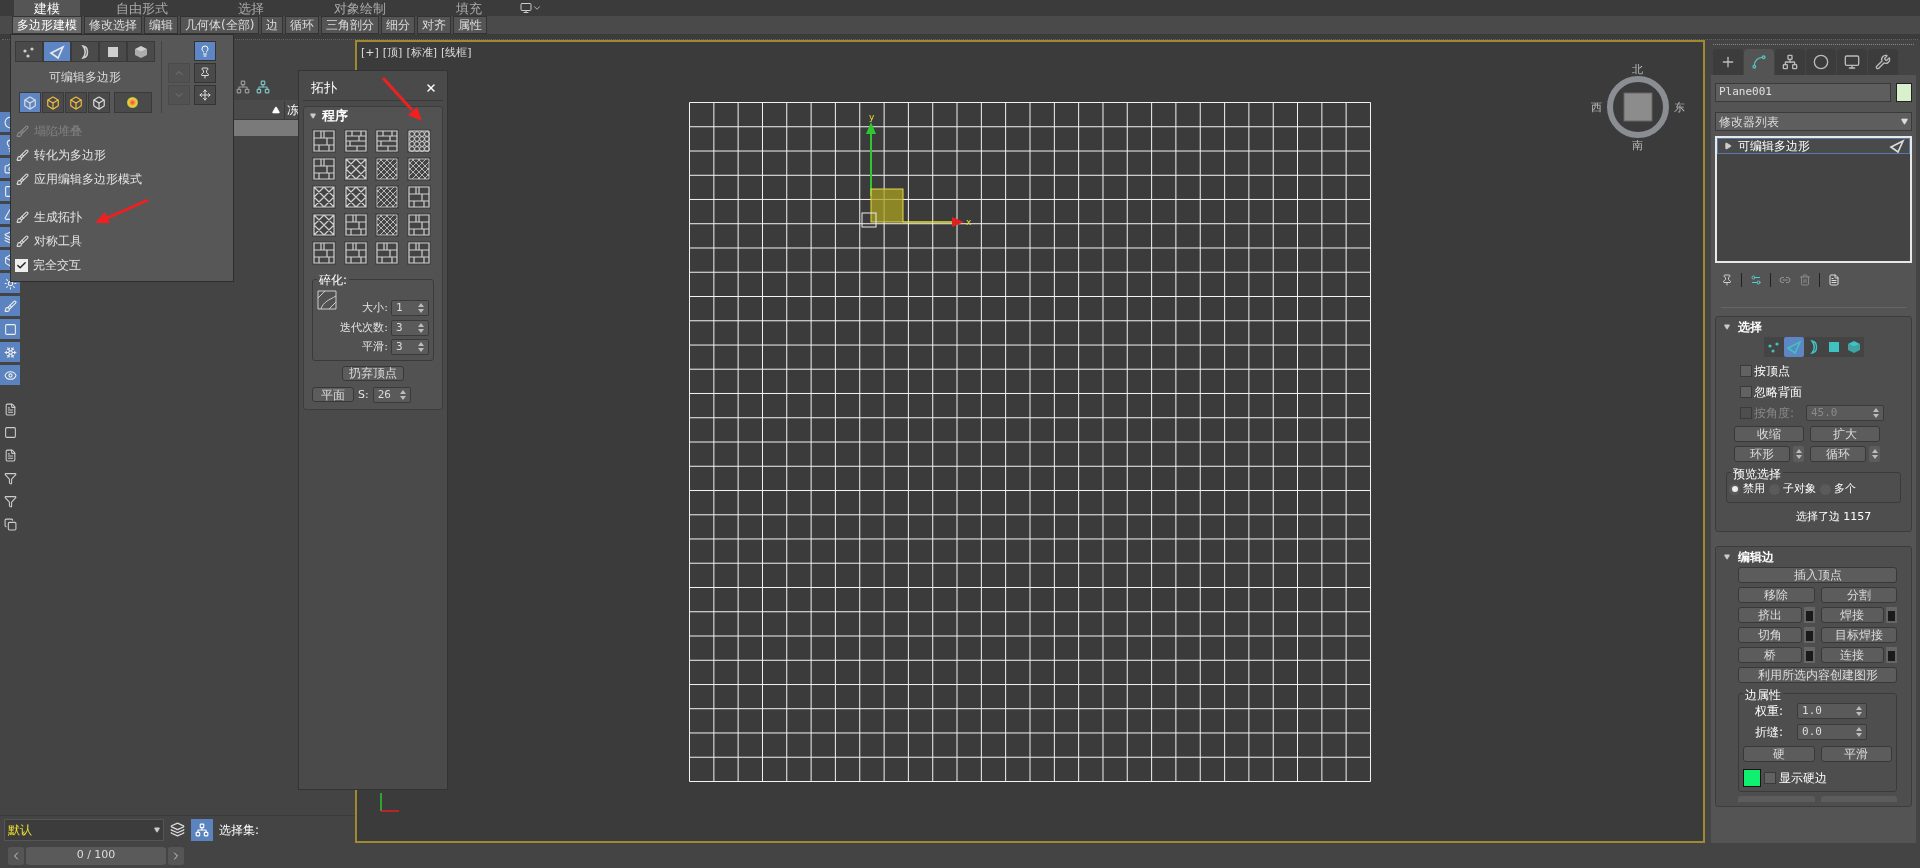  I want to click on edit-edge-button: 目标焊接, so click(1858, 635).